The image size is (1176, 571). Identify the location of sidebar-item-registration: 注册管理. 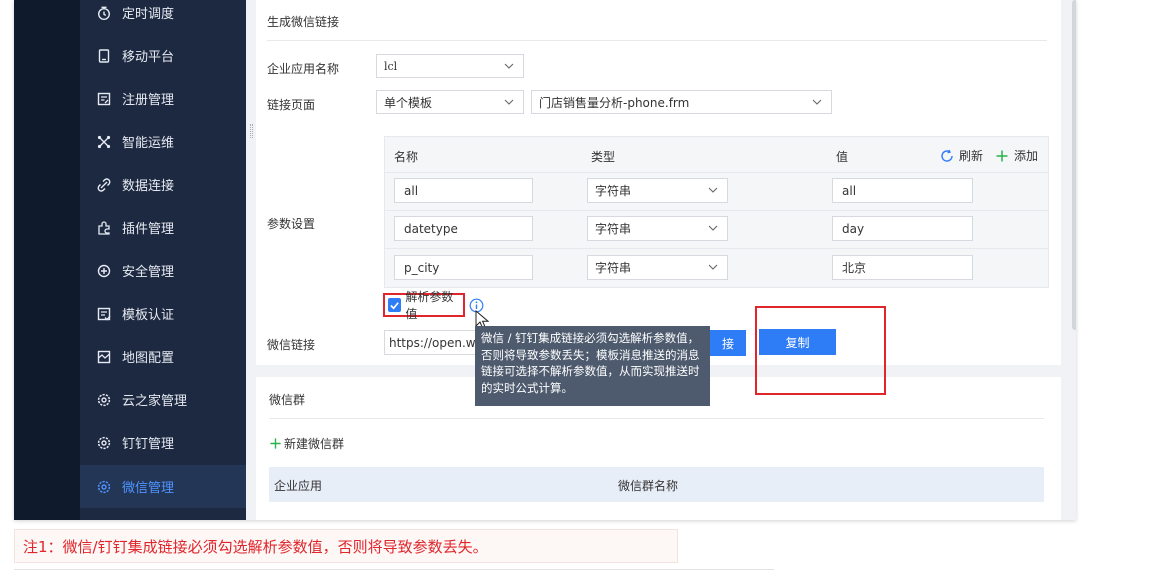
(163, 98).